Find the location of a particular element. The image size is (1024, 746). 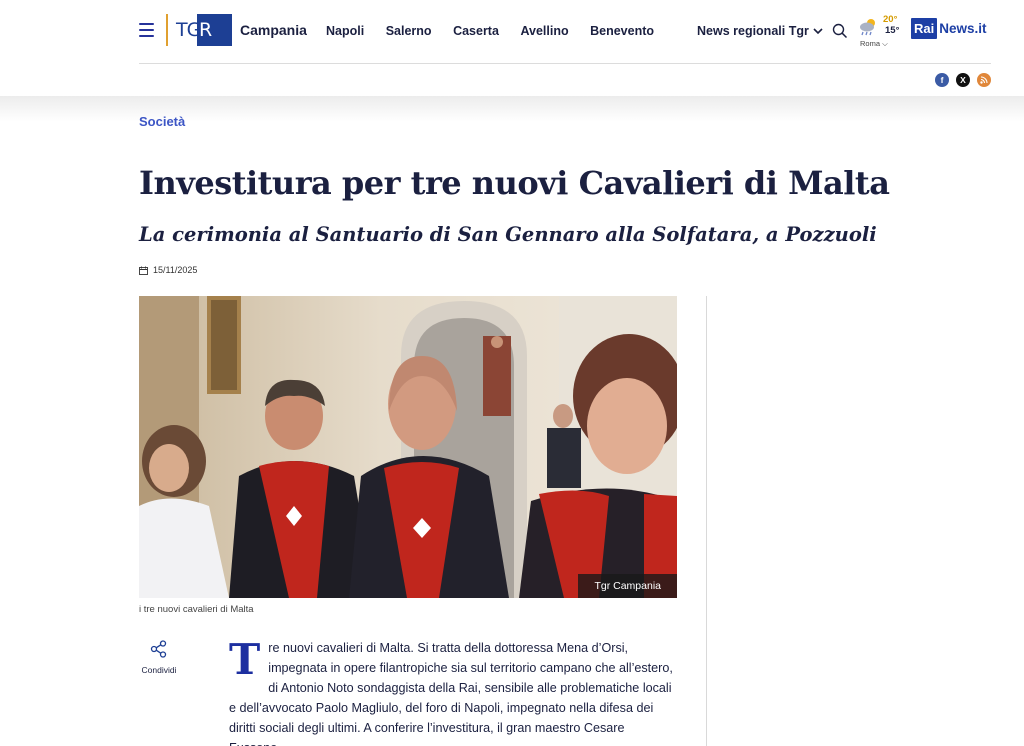

nav-item-caserta: Caserta is located at coordinates (476, 31).